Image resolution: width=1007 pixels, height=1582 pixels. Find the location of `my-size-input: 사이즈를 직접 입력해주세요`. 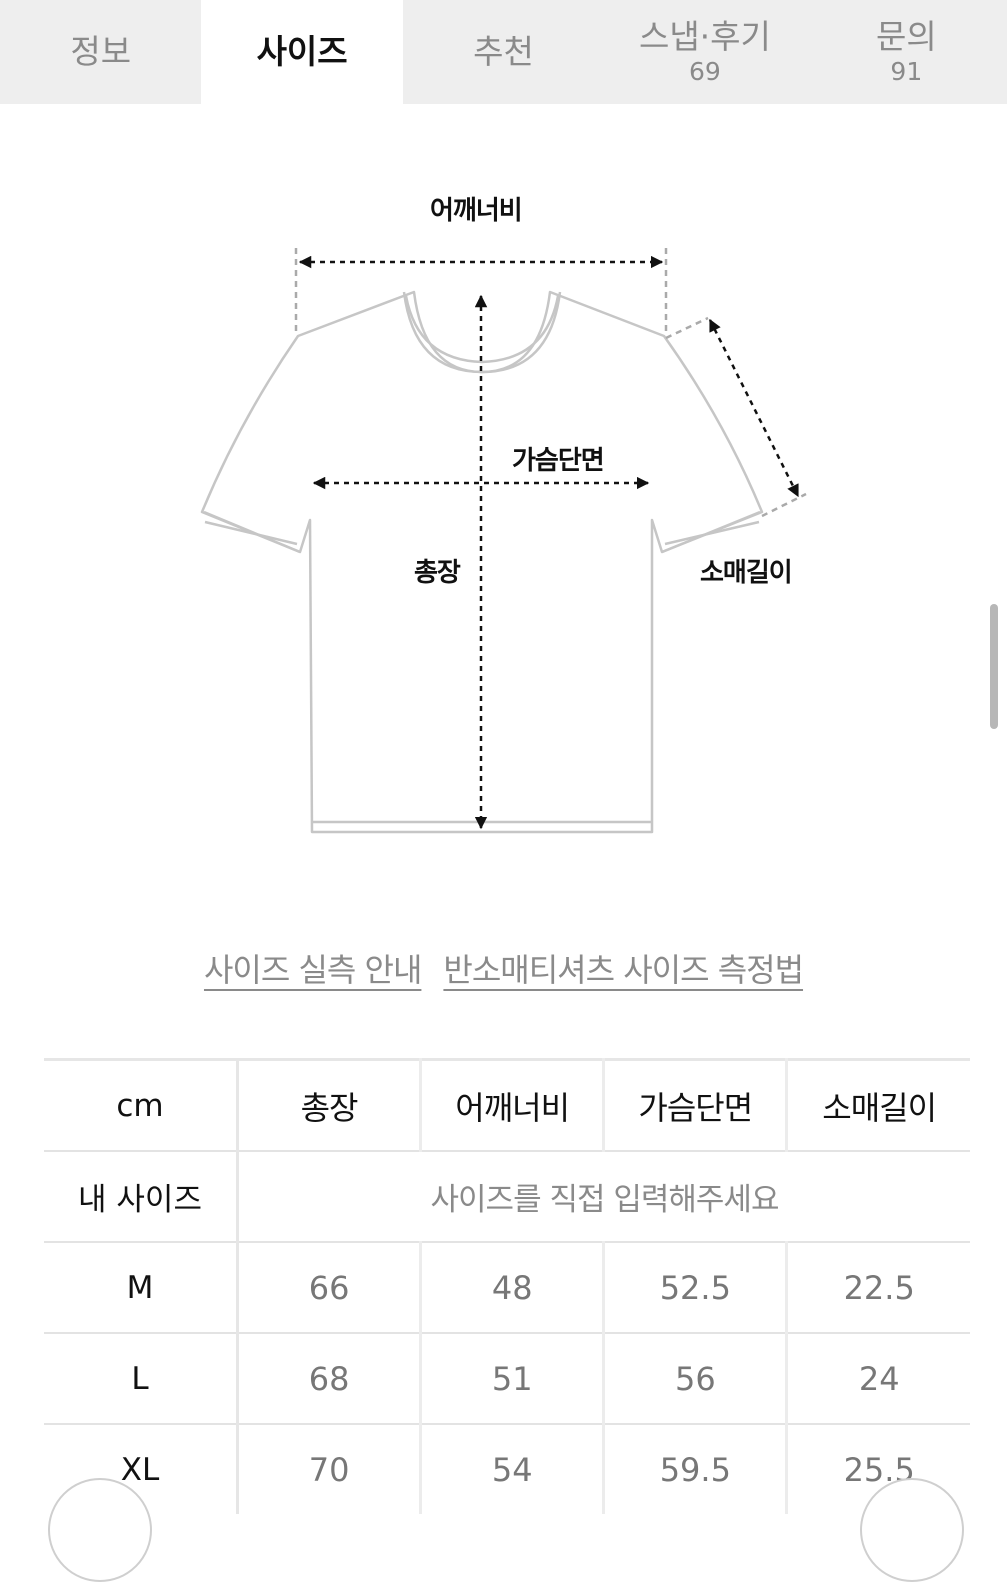

my-size-input: 사이즈를 직접 입력해주세요 is located at coordinates (603, 1196).